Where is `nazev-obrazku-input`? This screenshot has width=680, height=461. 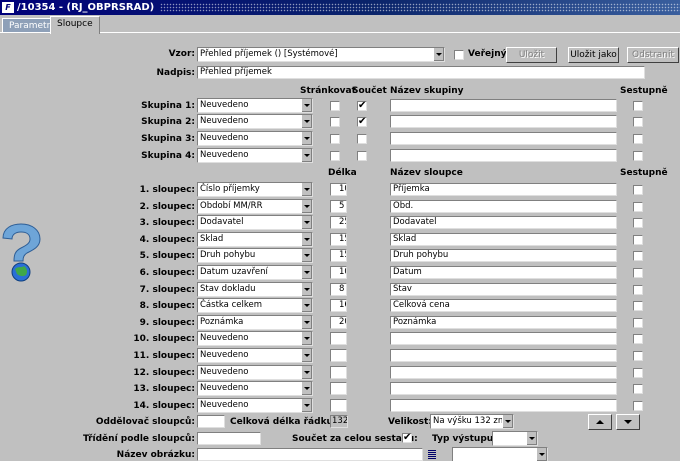 nazev-obrazku-input is located at coordinates (310, 454).